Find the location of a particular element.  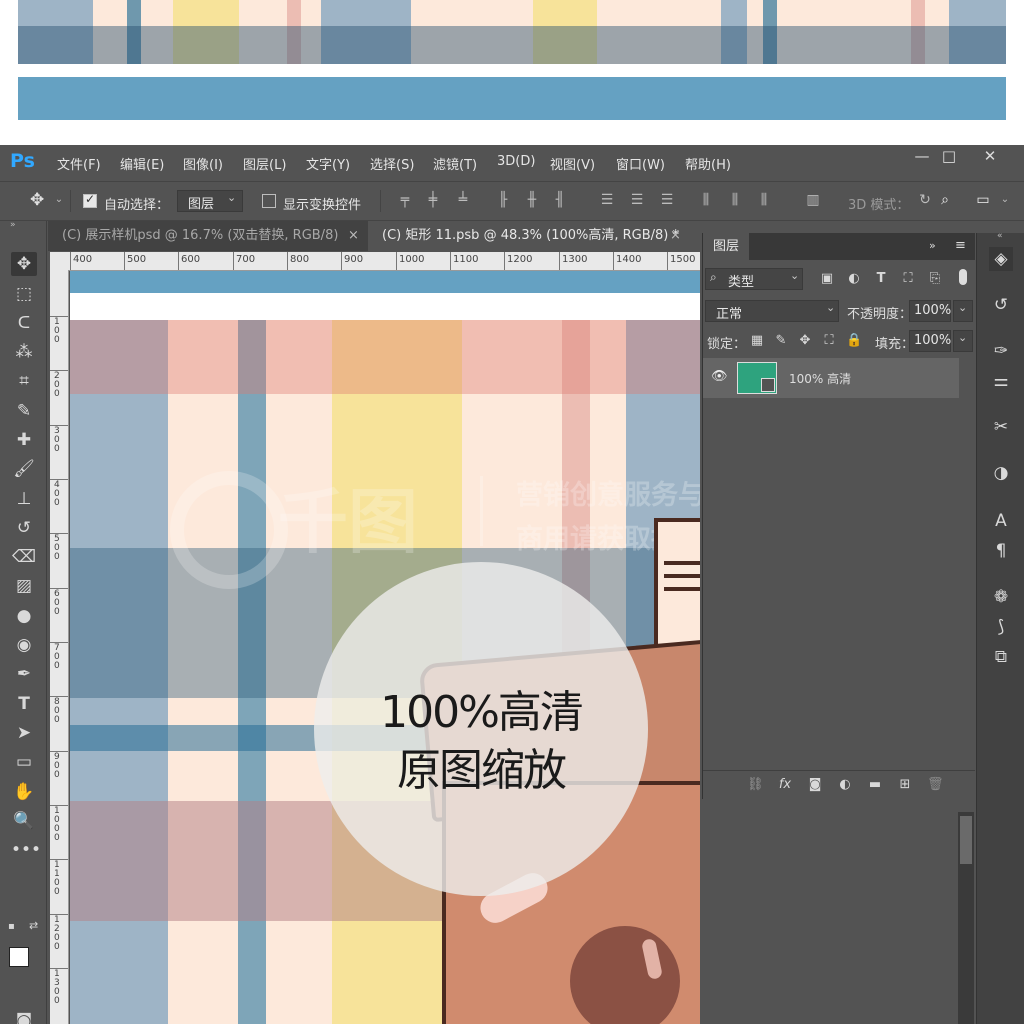

scrollbar-thumb is located at coordinates (966, 840).